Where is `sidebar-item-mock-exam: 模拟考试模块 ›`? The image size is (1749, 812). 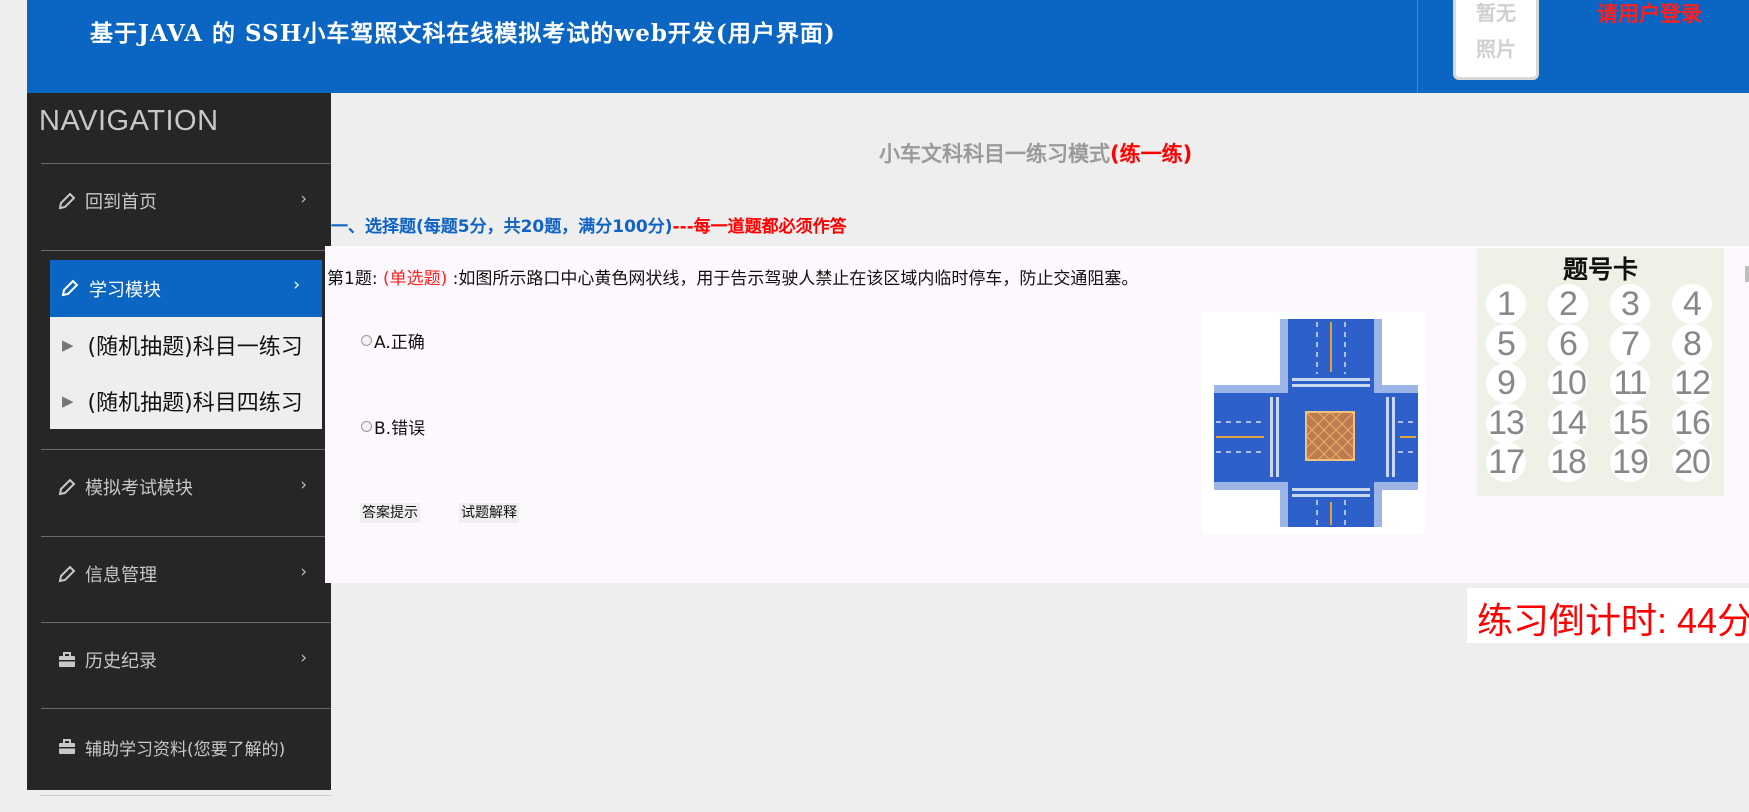
sidebar-item-mock-exam: 模拟考试模块 › is located at coordinates (187, 487).